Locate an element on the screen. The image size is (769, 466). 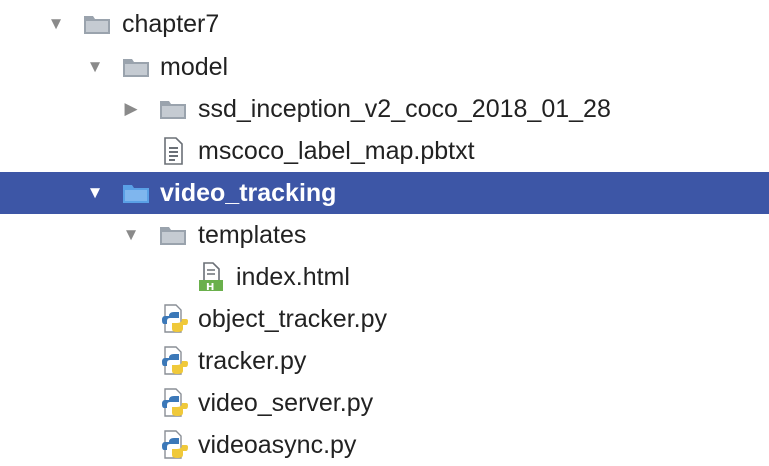
tree-item-label: templates is located at coordinates (252, 235).